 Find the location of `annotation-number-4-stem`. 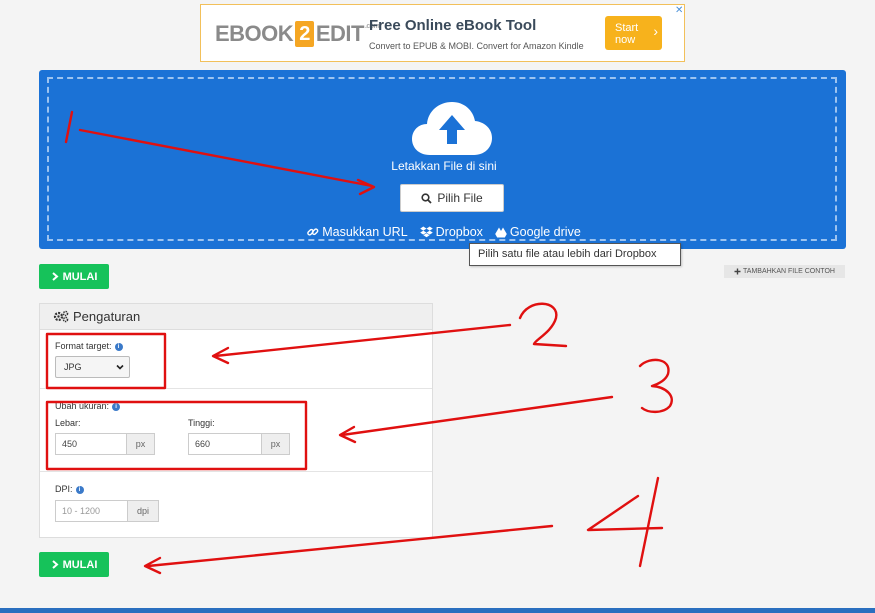

annotation-number-4-stem is located at coordinates (649, 522).